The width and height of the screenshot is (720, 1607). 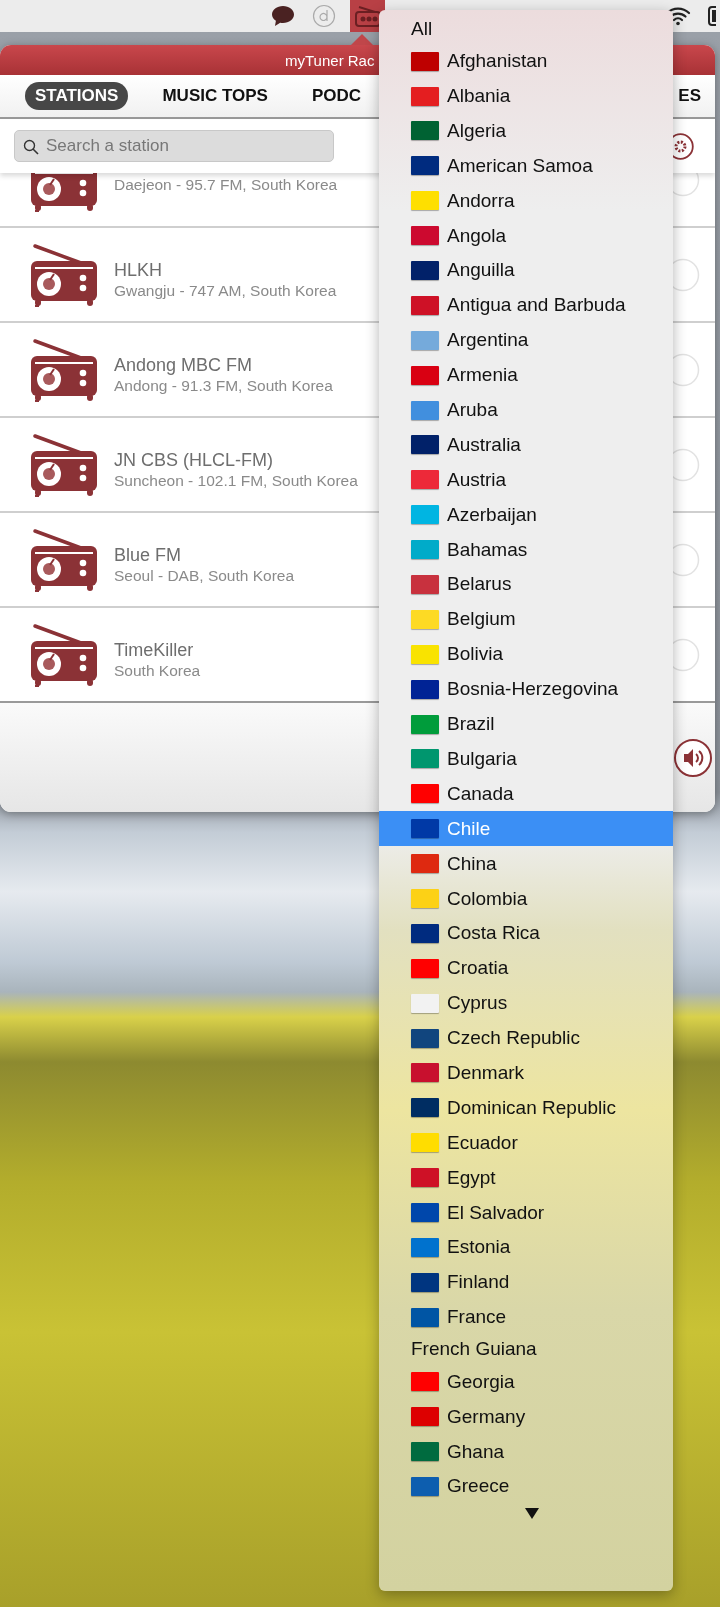 I want to click on battery-icon, so click(x=712, y=16).